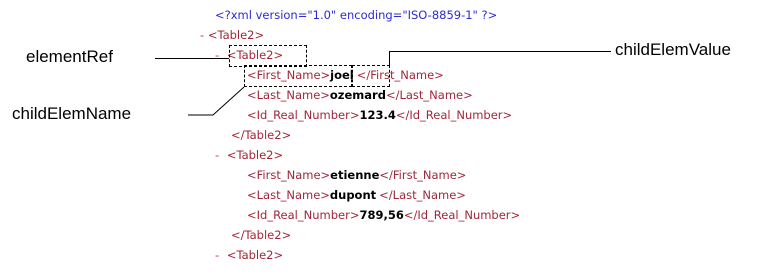  Describe the element at coordinates (216, 101) in the screenshot. I see `child-elem-name-leader` at that location.